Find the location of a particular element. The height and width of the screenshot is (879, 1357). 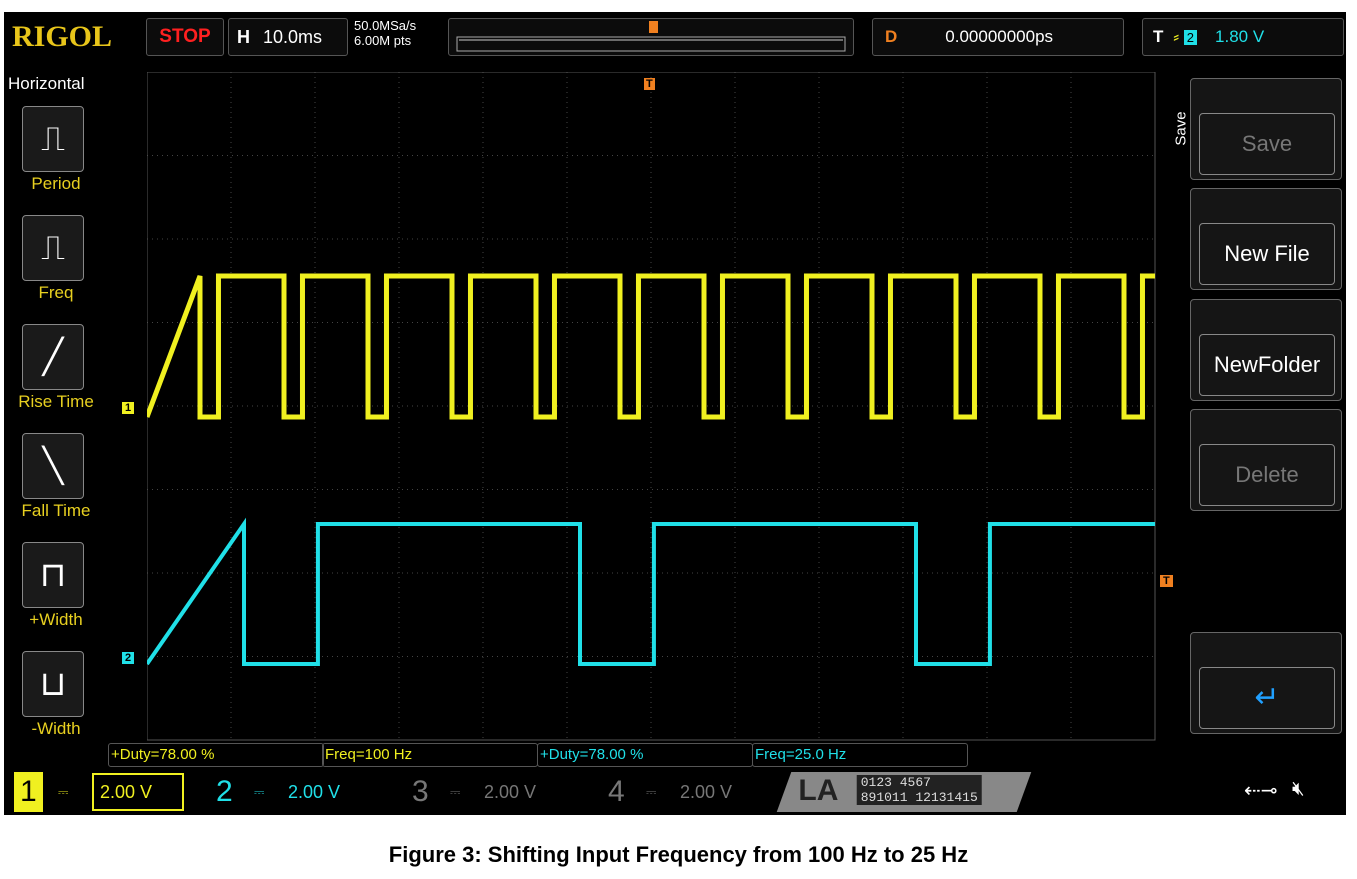

menu-item-label: +Width is located at coordinates (56, 619).